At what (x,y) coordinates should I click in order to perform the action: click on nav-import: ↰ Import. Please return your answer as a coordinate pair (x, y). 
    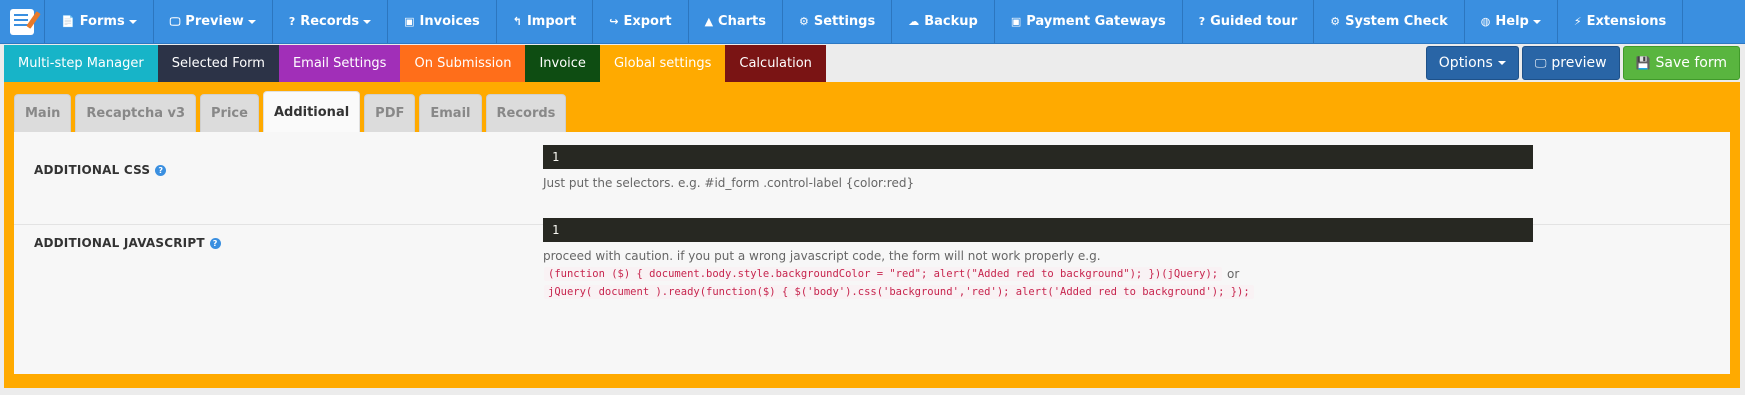
    Looking at the image, I should click on (545, 21).